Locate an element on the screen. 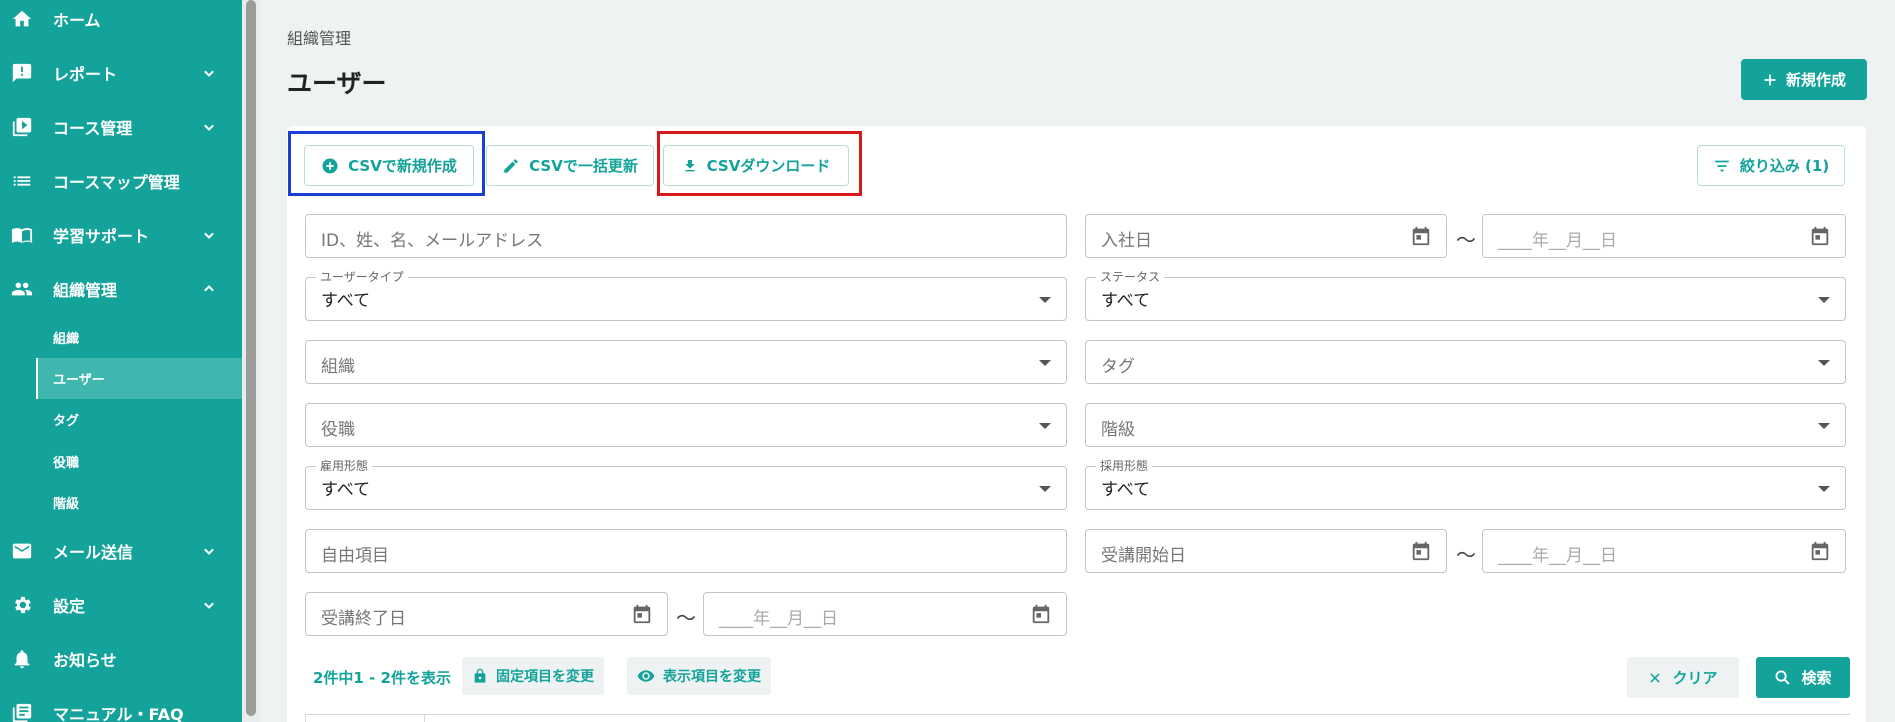  results-table is located at coordinates (1077, 718).